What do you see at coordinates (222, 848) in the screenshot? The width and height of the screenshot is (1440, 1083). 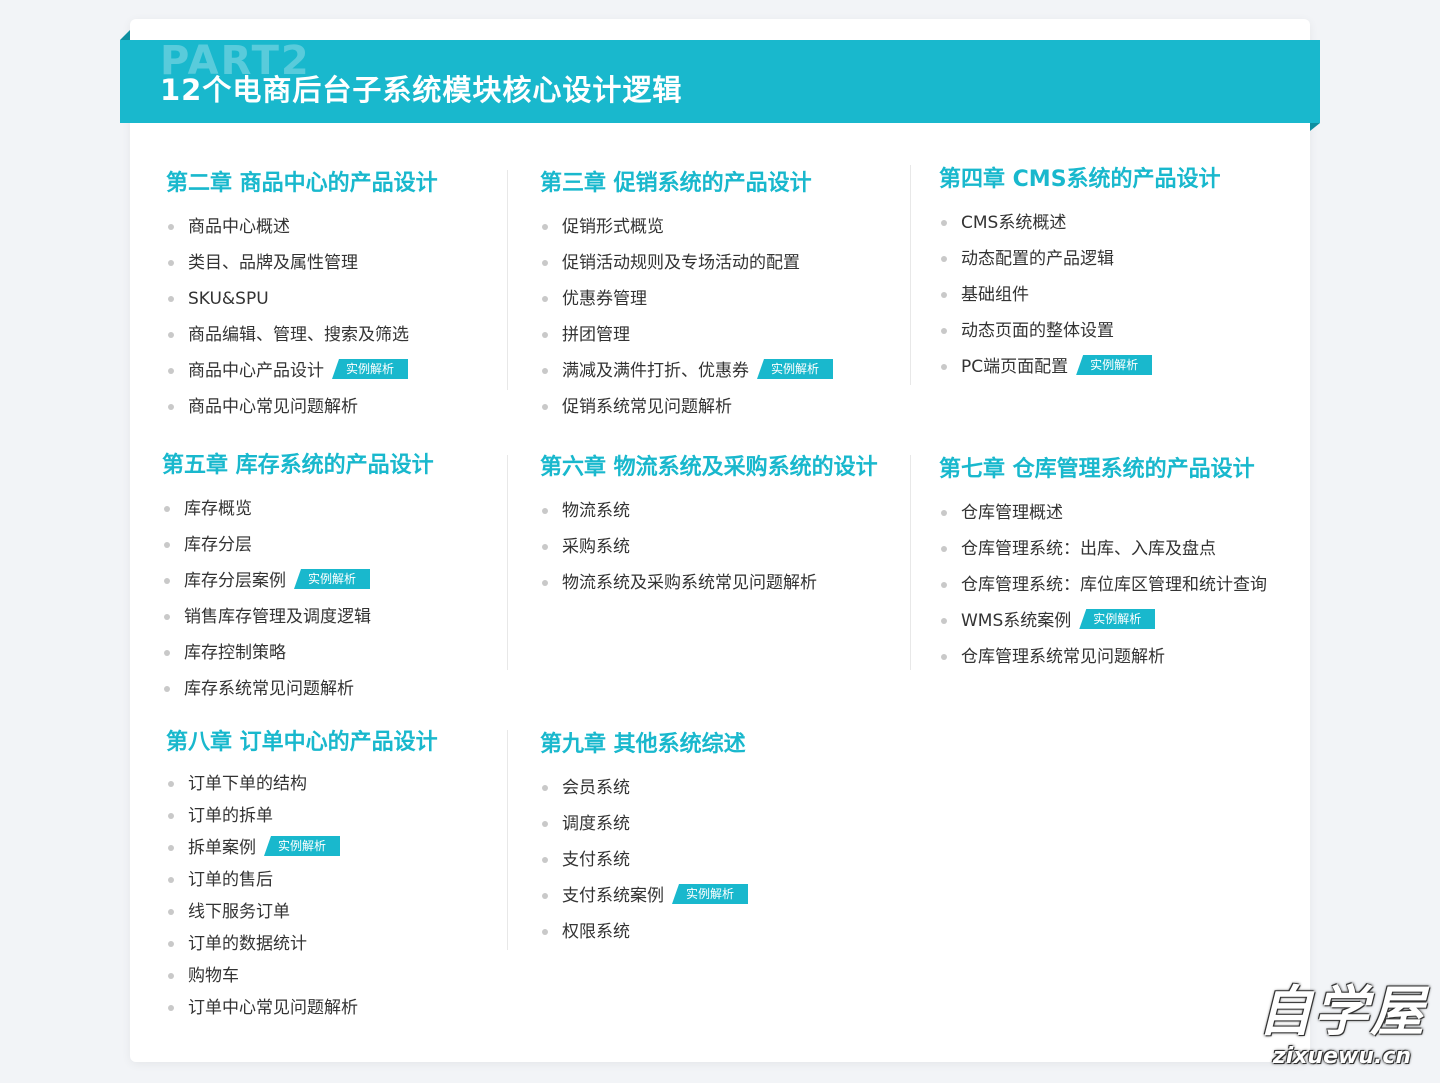 I see `list-item-text: 拆单案例` at bounding box center [222, 848].